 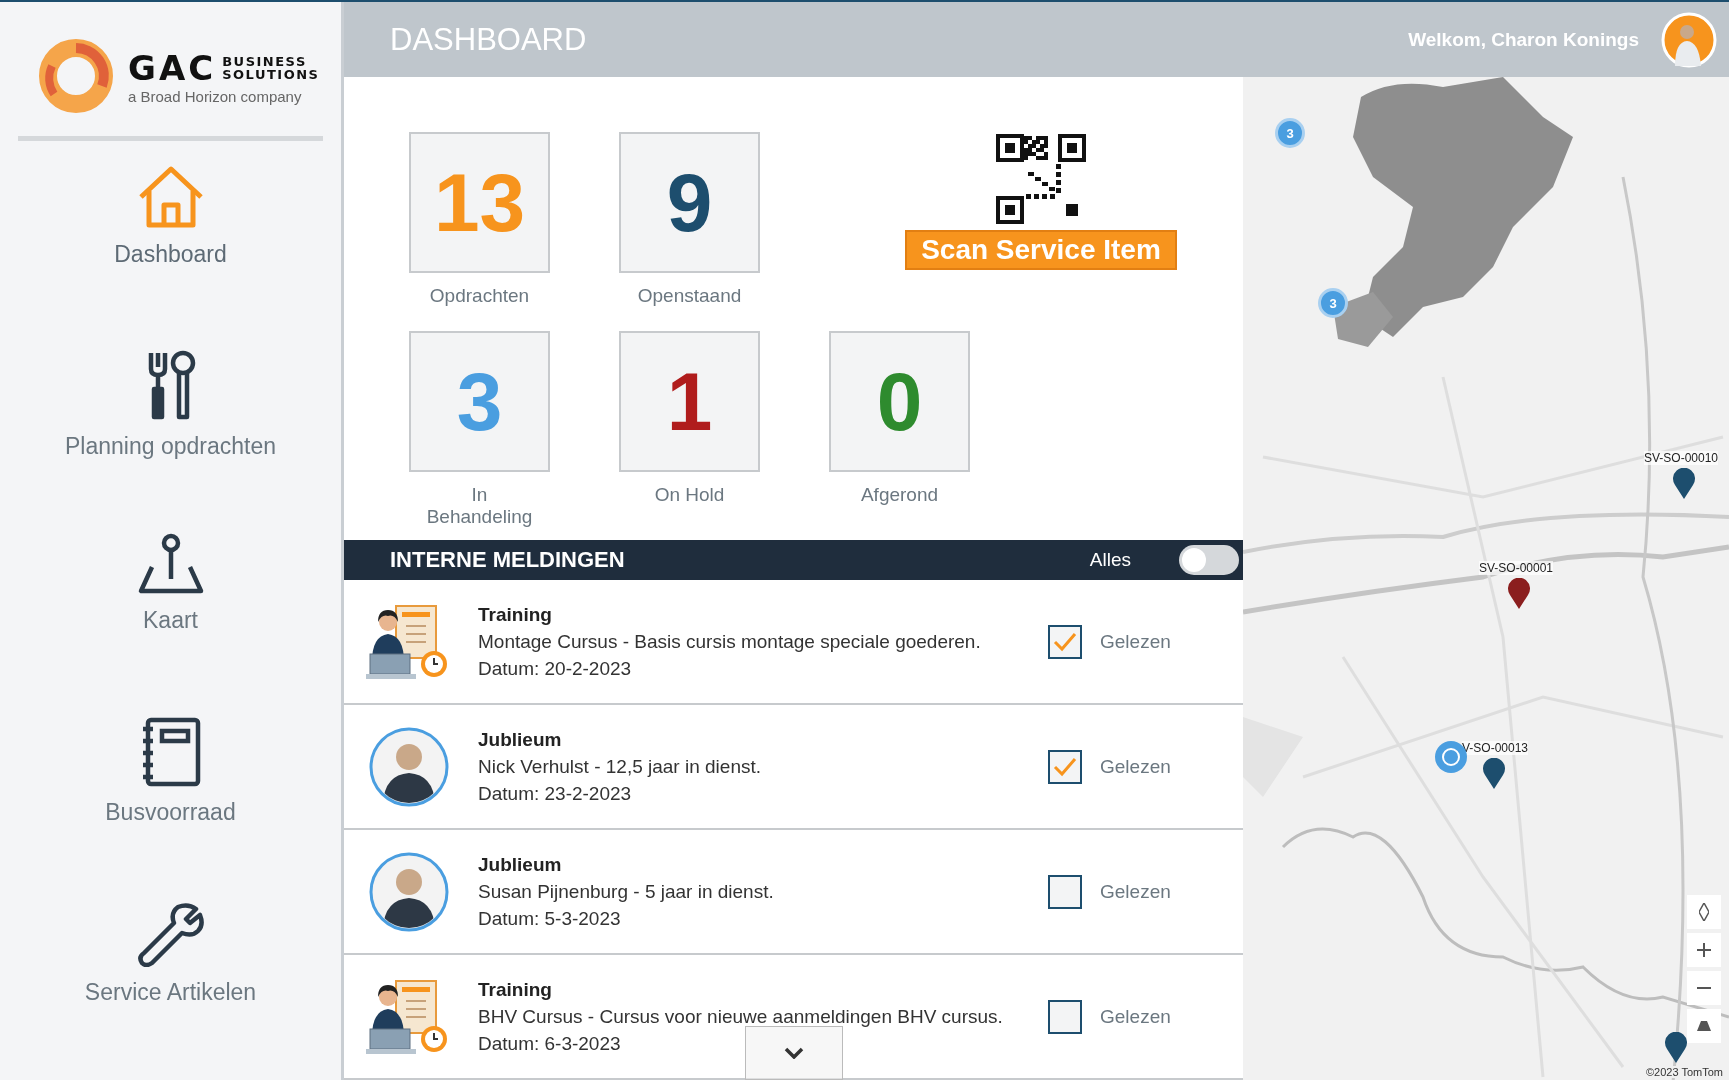 What do you see at coordinates (271, 74) in the screenshot?
I see `logo-subtitle: SOLUTIONS` at bounding box center [271, 74].